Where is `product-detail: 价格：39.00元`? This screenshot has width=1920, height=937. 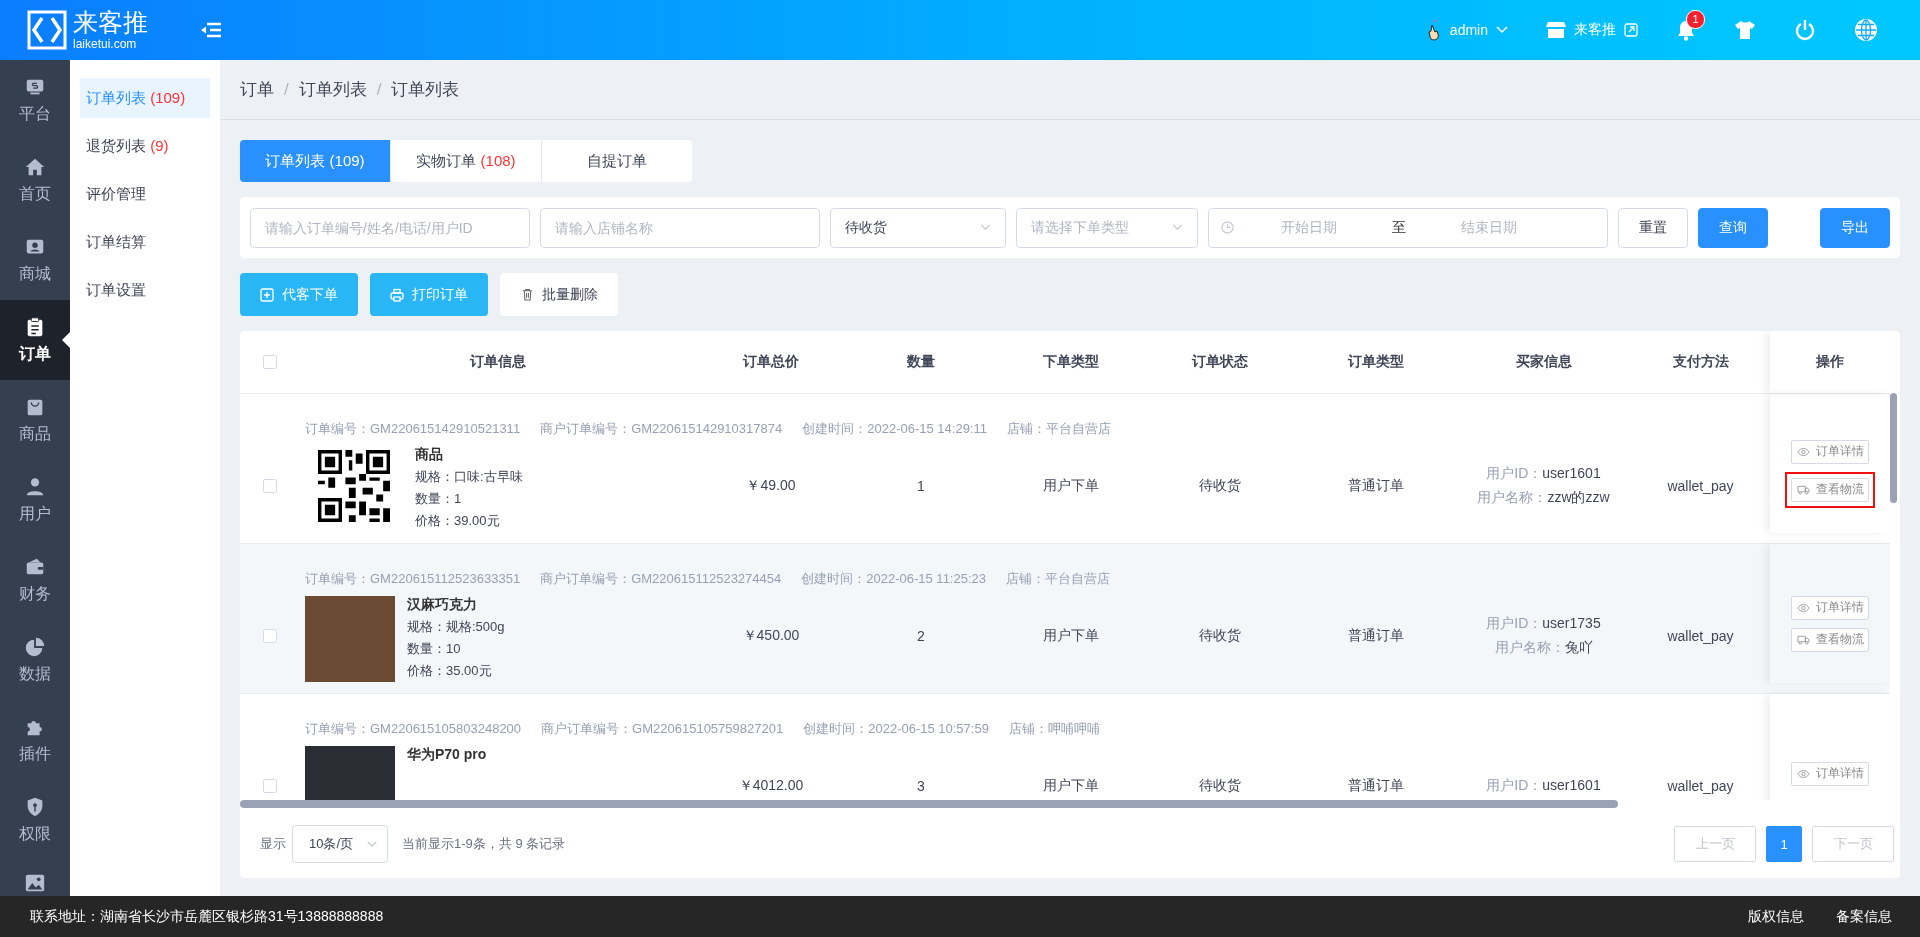
product-detail: 价格：39.00元 is located at coordinates (458, 521).